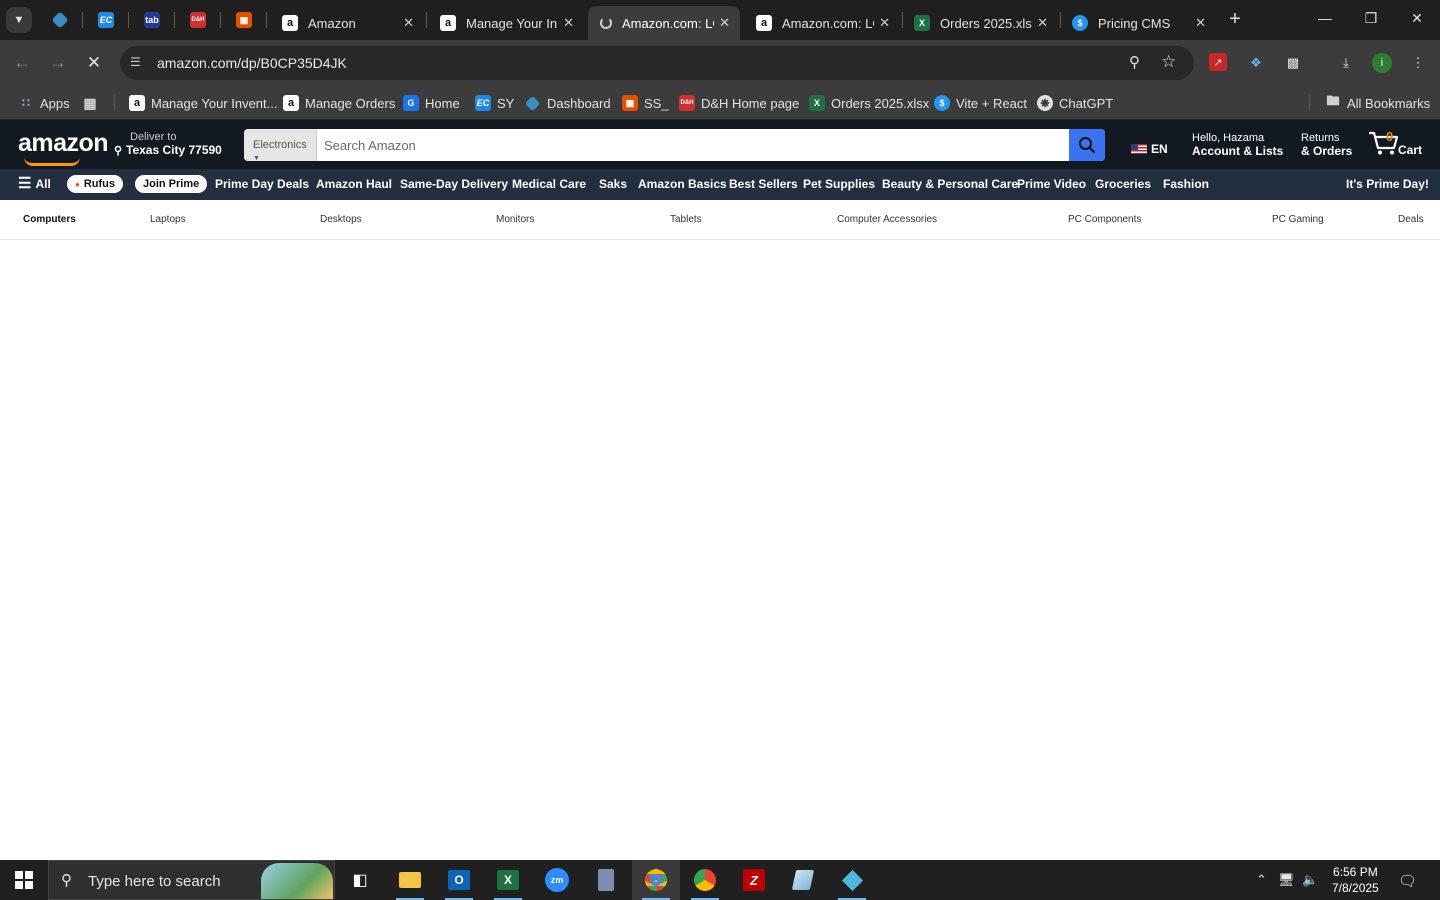 Image resolution: width=1440 pixels, height=900 pixels. I want to click on category-laptops: Laptops, so click(168, 219).